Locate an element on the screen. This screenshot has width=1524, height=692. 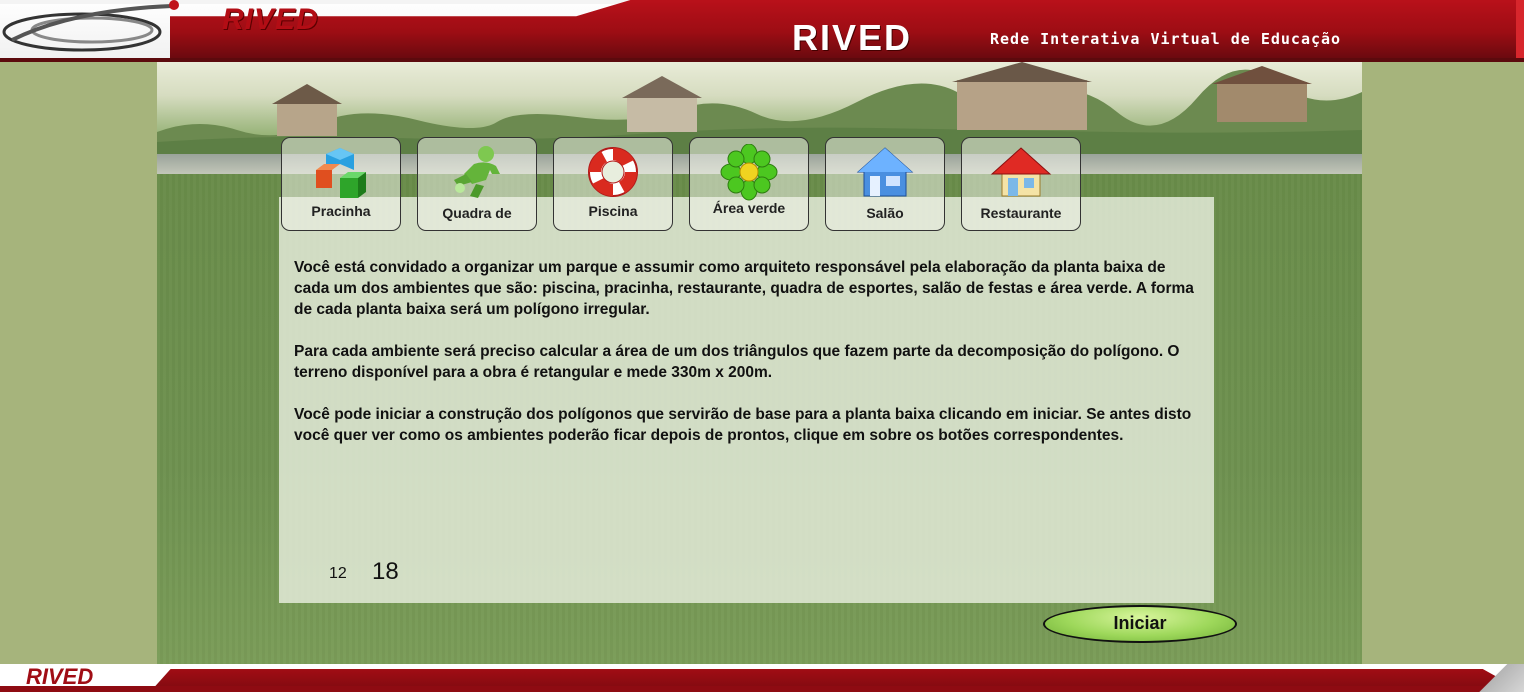
restaurante-button: Restaurante is located at coordinates (1021, 184).